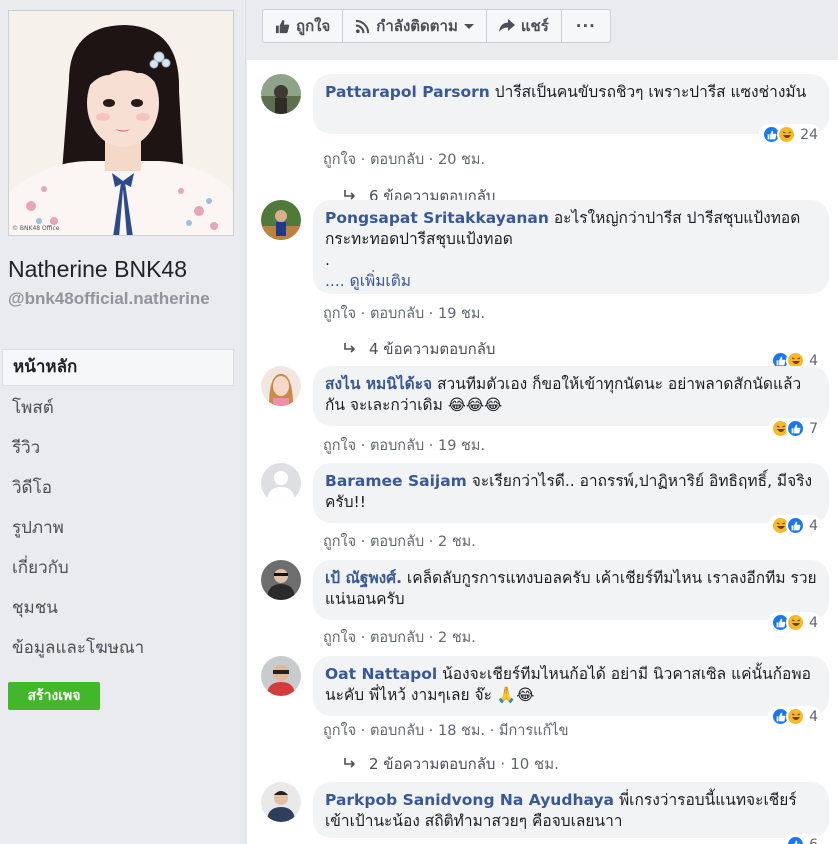 Image resolution: width=838 pixels, height=844 pixels. Describe the element at coordinates (533, 731) in the screenshot. I see `edited-label: มีการแก้ไข` at that location.